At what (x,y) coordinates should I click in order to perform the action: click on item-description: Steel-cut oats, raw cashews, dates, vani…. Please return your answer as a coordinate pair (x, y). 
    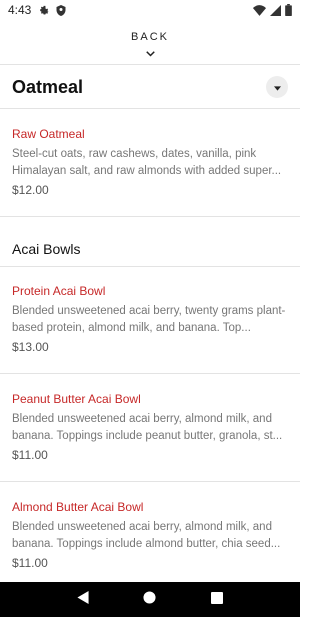
    Looking at the image, I should click on (147, 162).